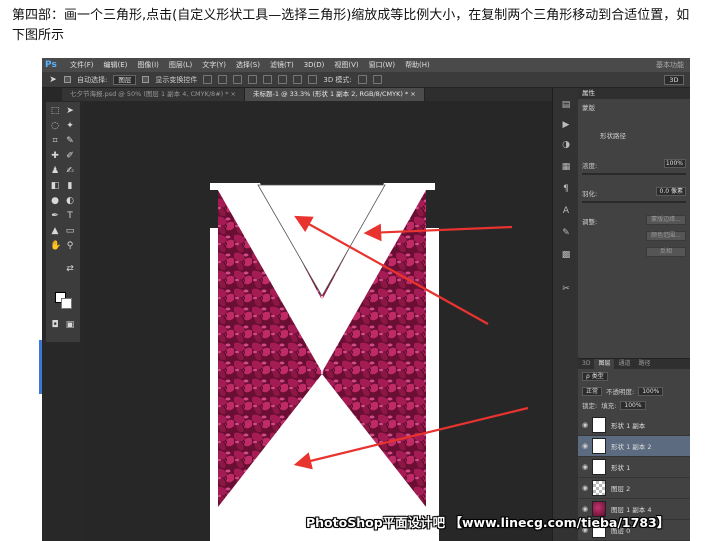  Describe the element at coordinates (154, 94) in the screenshot. I see `tab-qixi-poster: 七夕节海报.psd @ 50% (图层 1 副本 4, CMYK/8#) * ×` at that location.